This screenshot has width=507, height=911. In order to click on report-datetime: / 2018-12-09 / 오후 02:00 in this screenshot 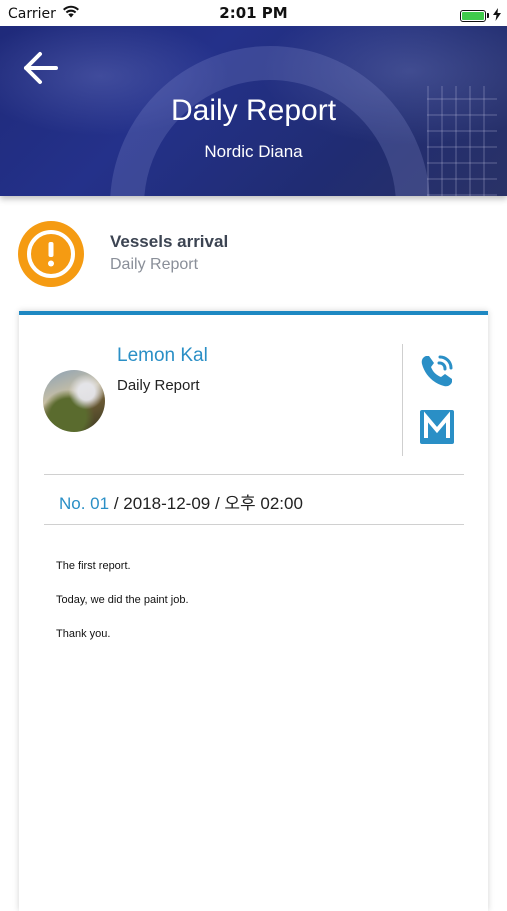, I will do `click(206, 503)`.